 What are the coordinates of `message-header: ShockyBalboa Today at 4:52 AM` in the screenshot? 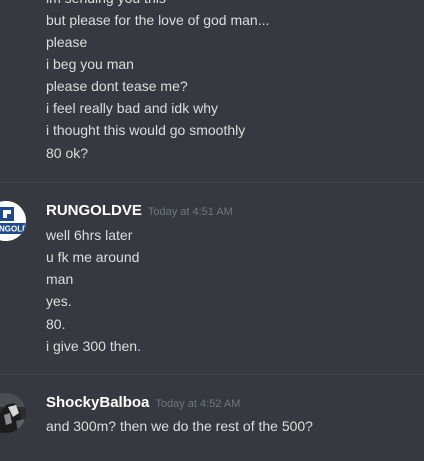 It's located at (143, 403).